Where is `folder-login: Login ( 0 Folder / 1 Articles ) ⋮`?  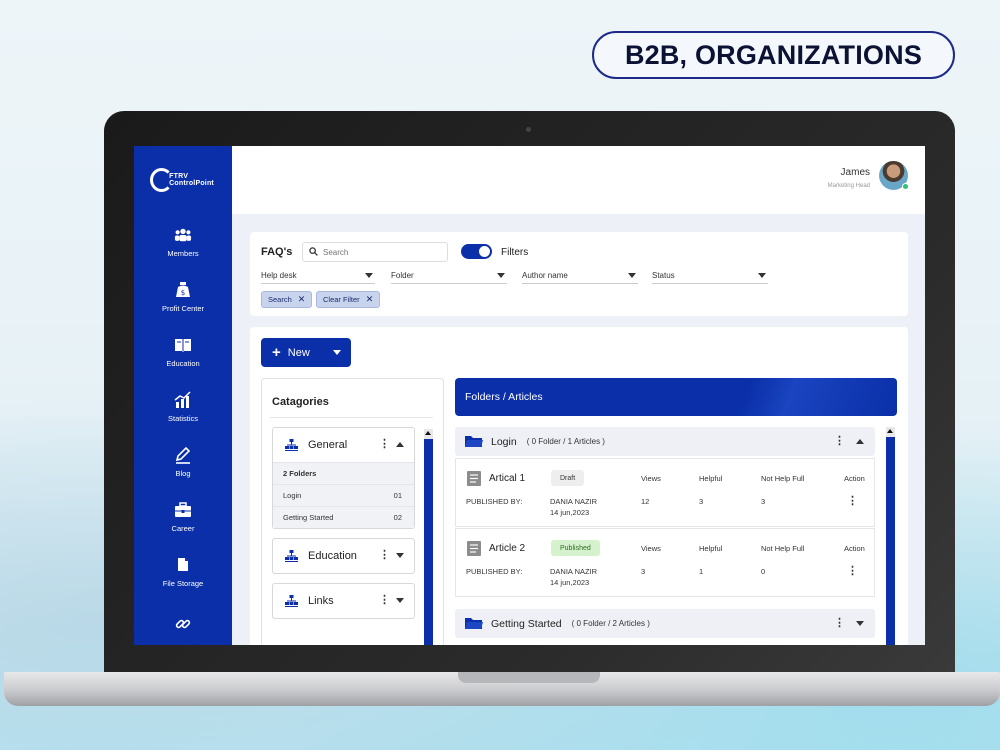 folder-login: Login ( 0 Folder / 1 Articles ) ⋮ is located at coordinates (665, 441).